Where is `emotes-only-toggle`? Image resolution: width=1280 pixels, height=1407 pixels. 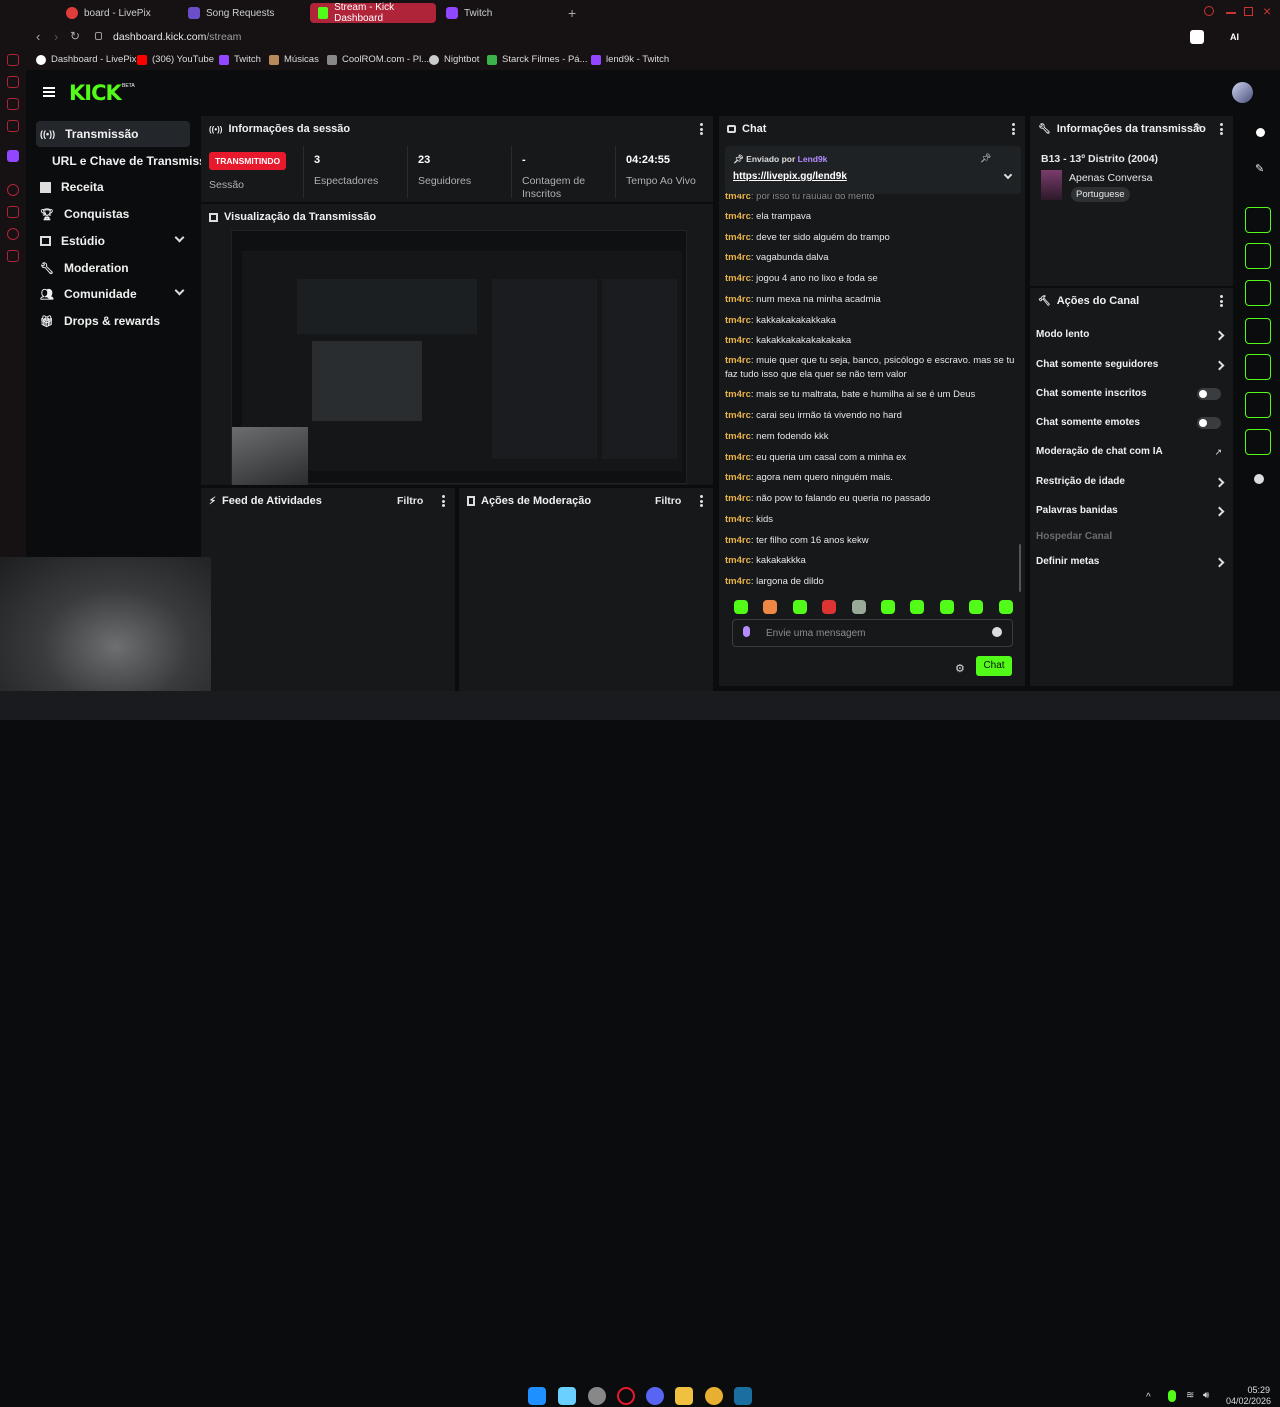 emotes-only-toggle is located at coordinates (1209, 423).